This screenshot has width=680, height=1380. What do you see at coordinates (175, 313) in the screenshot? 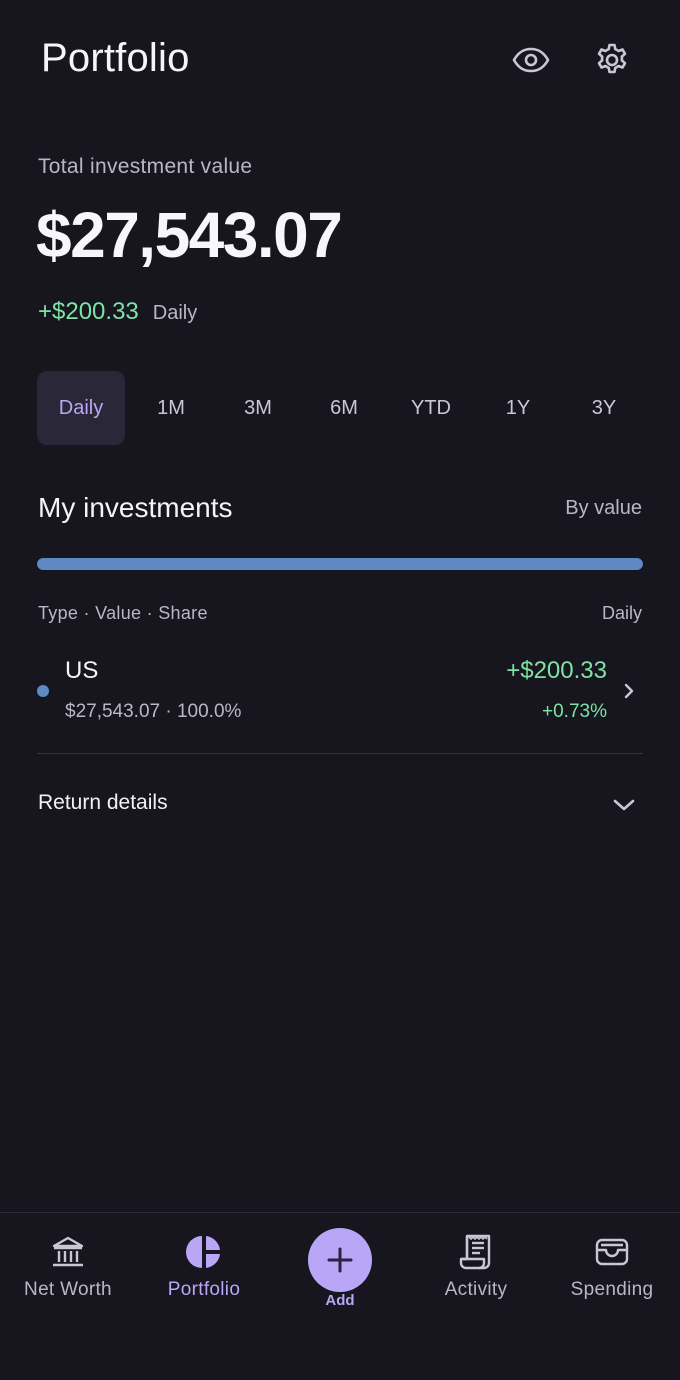
I see `daily-change-period: Daily` at bounding box center [175, 313].